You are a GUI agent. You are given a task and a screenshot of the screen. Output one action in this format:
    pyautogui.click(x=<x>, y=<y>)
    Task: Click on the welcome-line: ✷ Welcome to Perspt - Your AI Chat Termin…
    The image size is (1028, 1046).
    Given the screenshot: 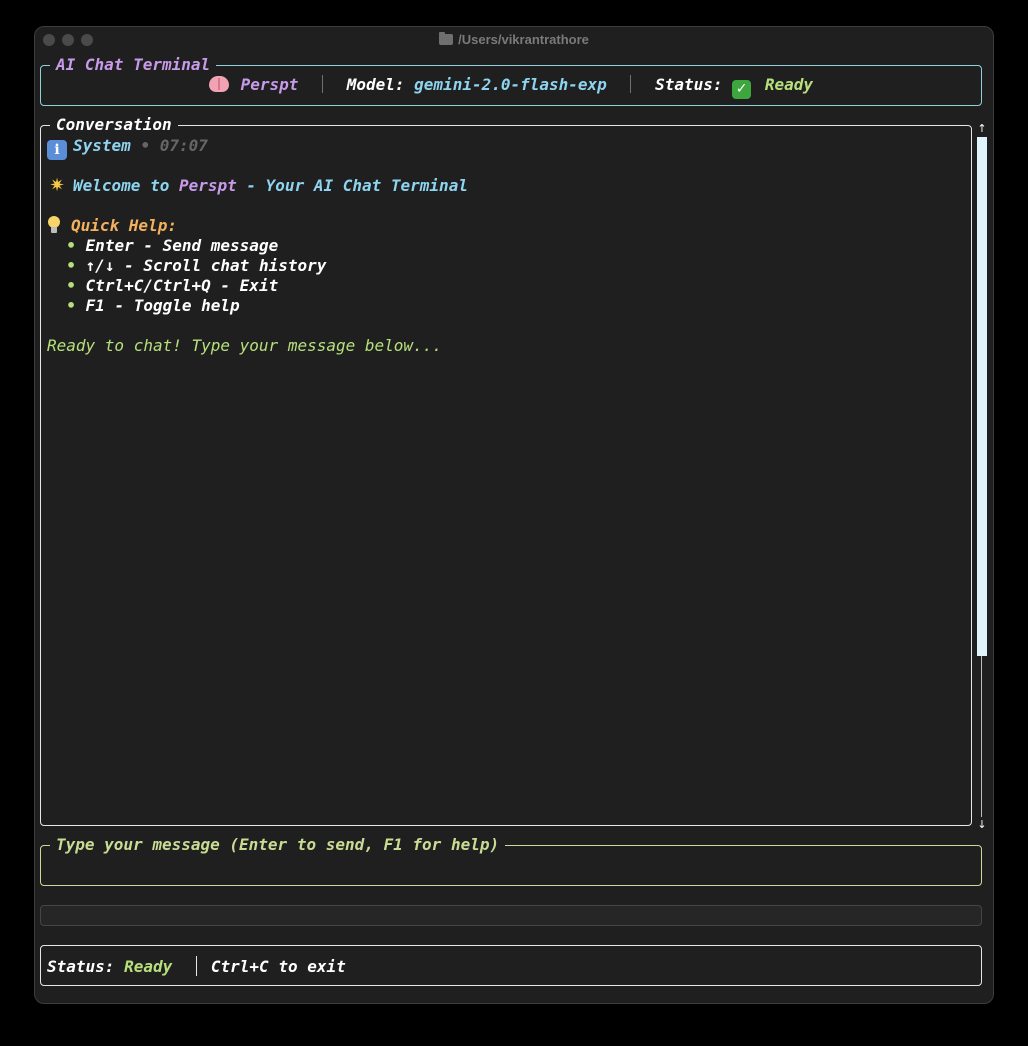 What is the action you would take?
    pyautogui.click(x=506, y=186)
    